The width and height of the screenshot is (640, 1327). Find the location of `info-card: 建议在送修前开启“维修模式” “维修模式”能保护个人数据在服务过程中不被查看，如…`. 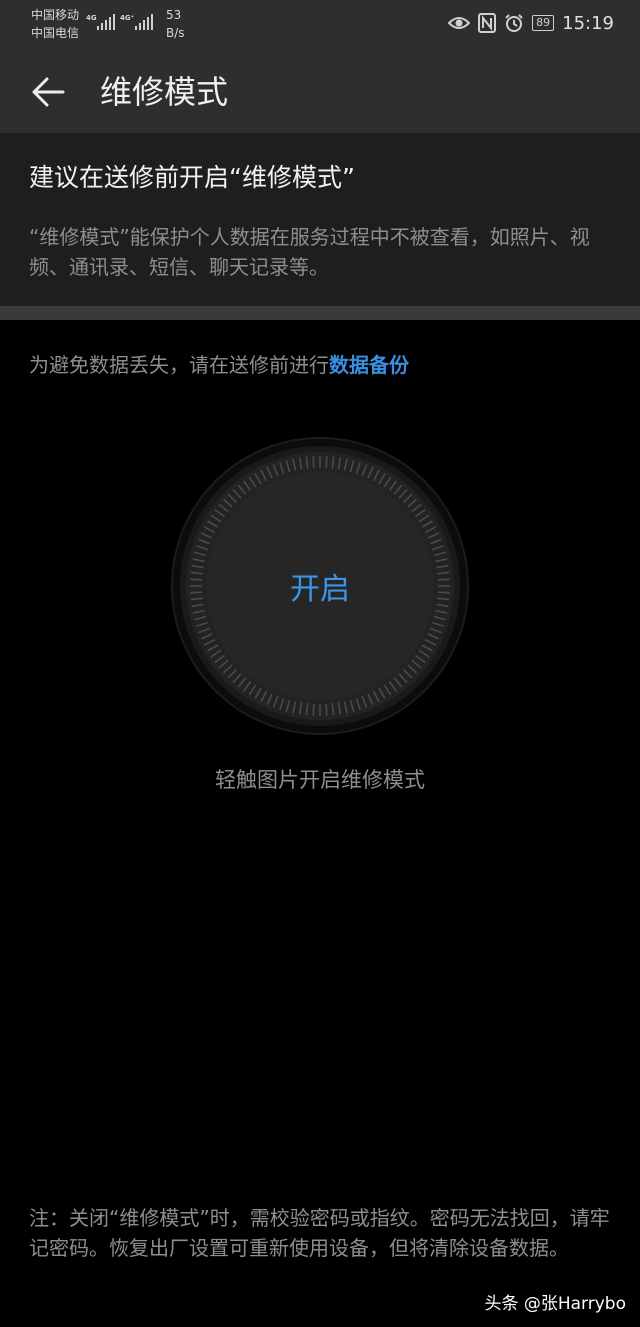

info-card: 建议在送修前开启“维修模式” “维修模式”能保护个人数据在服务过程中不被查看，如… is located at coordinates (320, 219).